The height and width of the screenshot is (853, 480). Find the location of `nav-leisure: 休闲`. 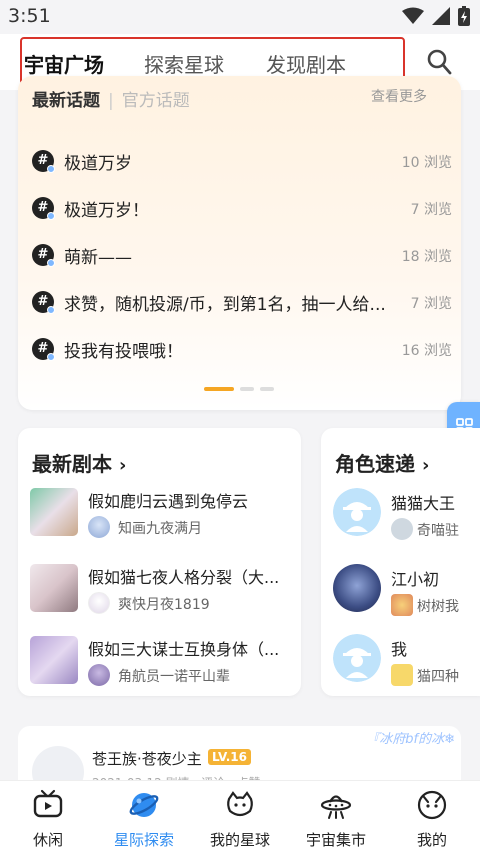

nav-leisure: 休闲 is located at coordinates (48, 817).